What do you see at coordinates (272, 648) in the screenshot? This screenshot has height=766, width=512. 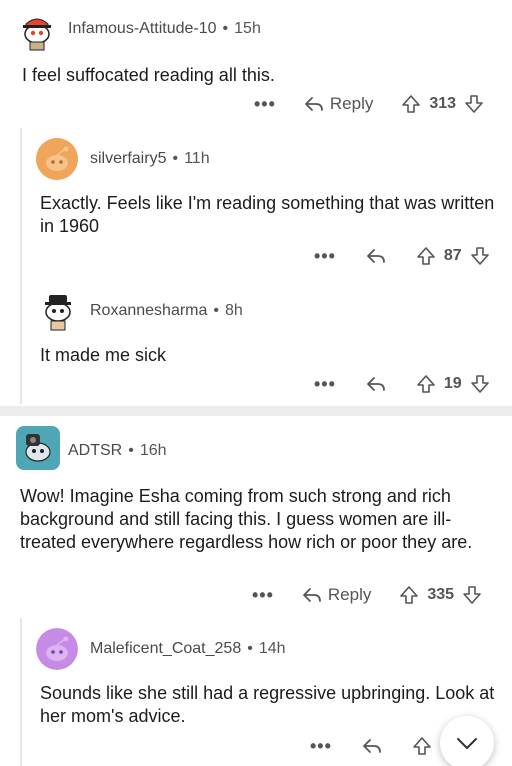 I see `timestamp: 14h` at bounding box center [272, 648].